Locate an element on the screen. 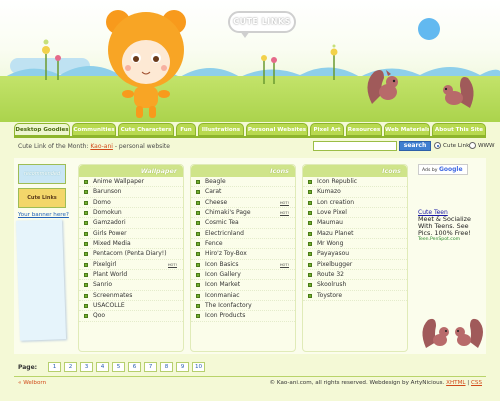 The image size is (500, 401). list-item: Cosmic Tea is located at coordinates (243, 223).